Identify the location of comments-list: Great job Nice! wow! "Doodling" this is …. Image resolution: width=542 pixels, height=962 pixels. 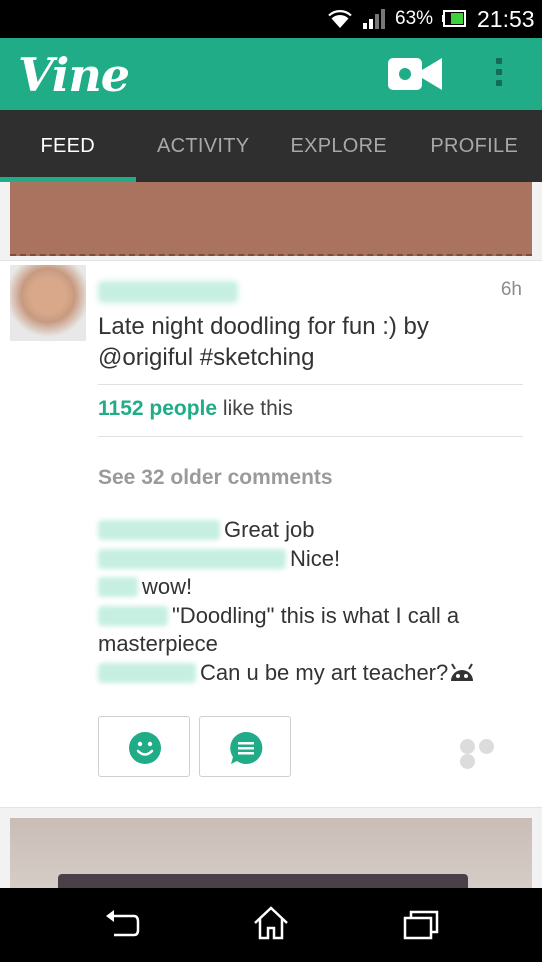
(308, 601).